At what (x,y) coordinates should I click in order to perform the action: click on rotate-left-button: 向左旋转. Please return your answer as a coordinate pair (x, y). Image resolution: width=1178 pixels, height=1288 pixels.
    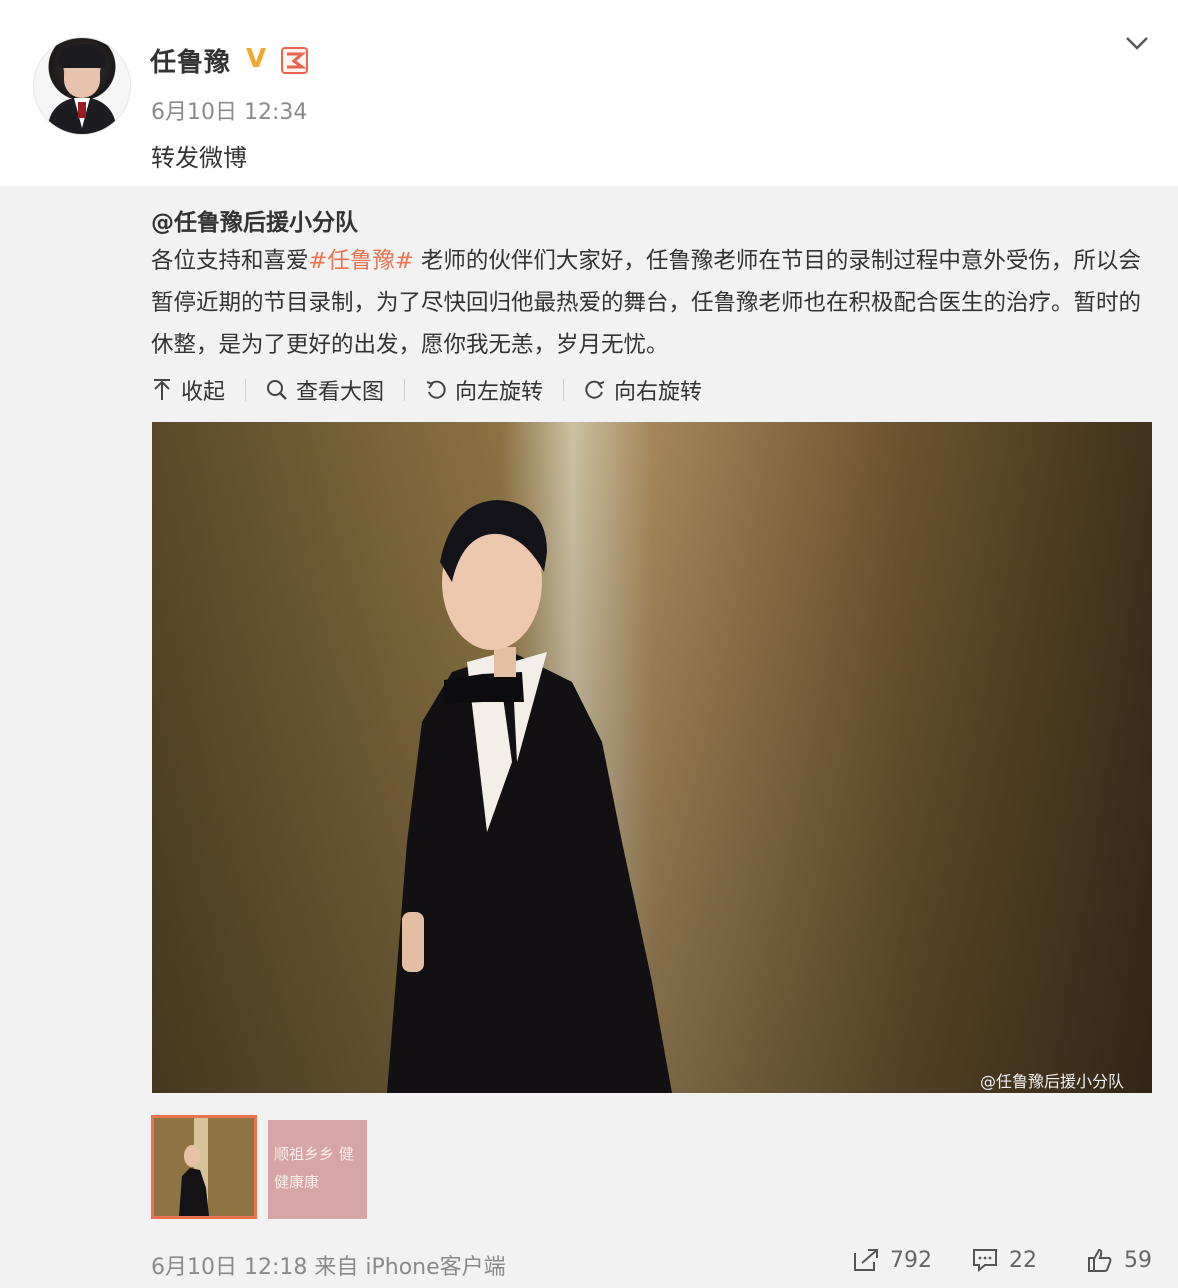
    Looking at the image, I should click on (484, 390).